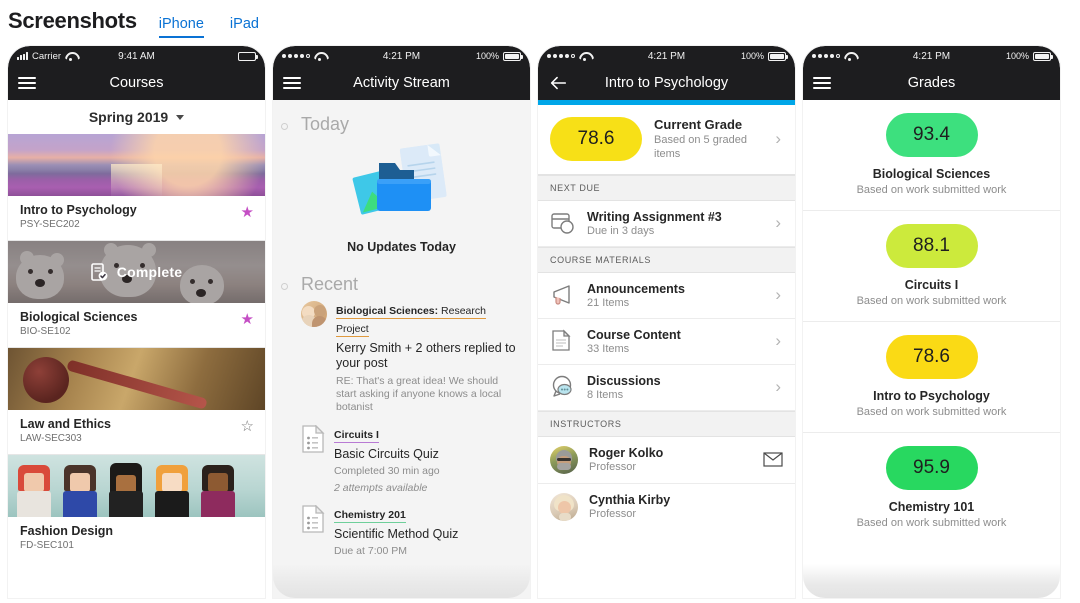 This screenshot has height=603, width=1080. I want to click on list-item-sub: 8 Items, so click(605, 394).